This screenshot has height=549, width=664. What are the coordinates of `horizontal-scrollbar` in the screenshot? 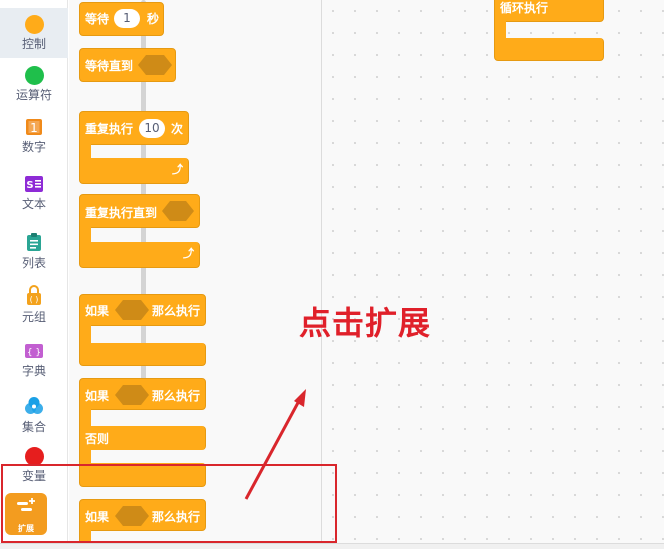 It's located at (332, 546).